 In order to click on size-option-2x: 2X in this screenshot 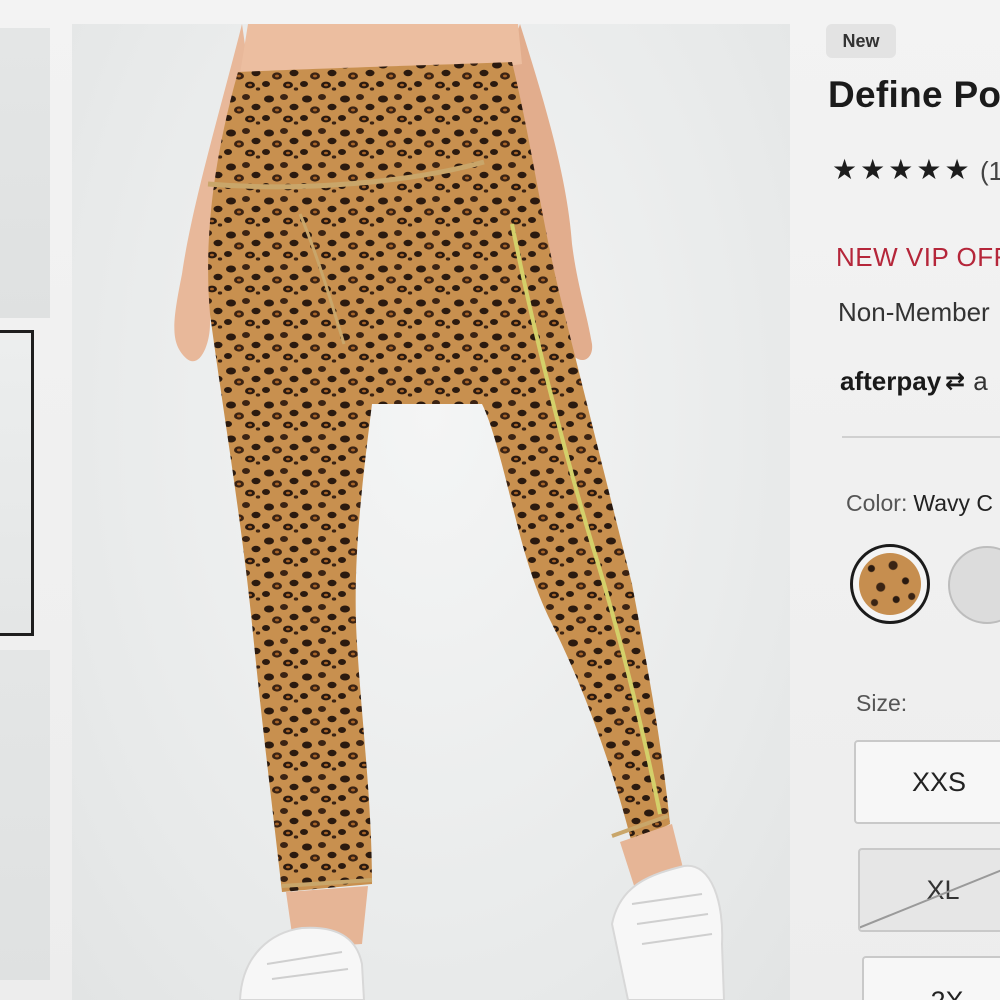, I will do `click(931, 978)`.